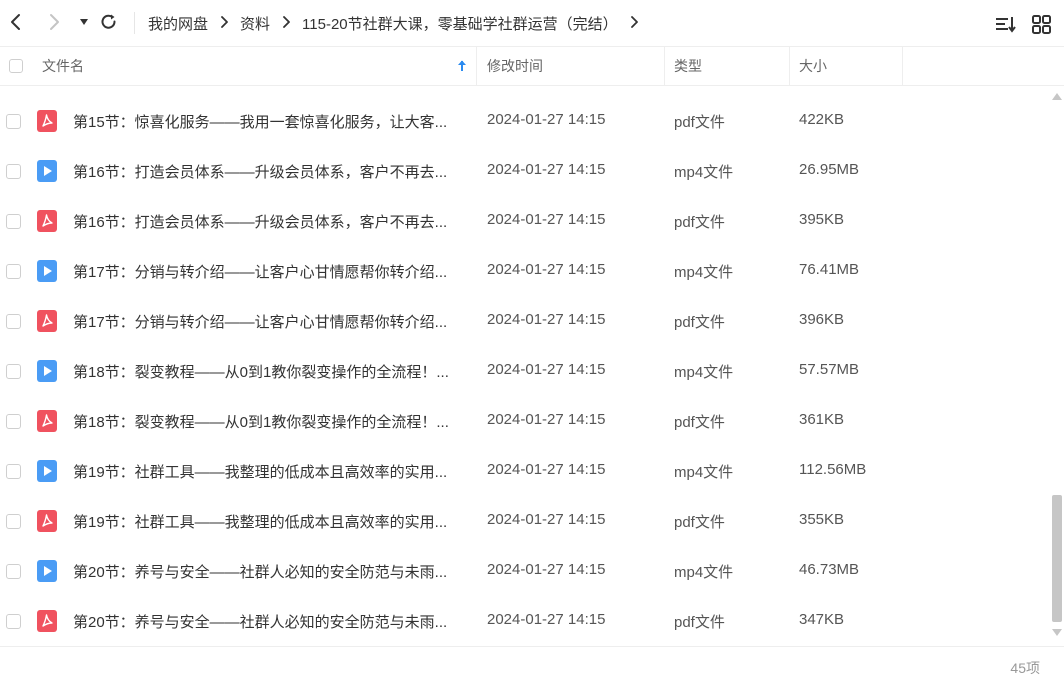  I want to click on sort-button, so click(1006, 24).